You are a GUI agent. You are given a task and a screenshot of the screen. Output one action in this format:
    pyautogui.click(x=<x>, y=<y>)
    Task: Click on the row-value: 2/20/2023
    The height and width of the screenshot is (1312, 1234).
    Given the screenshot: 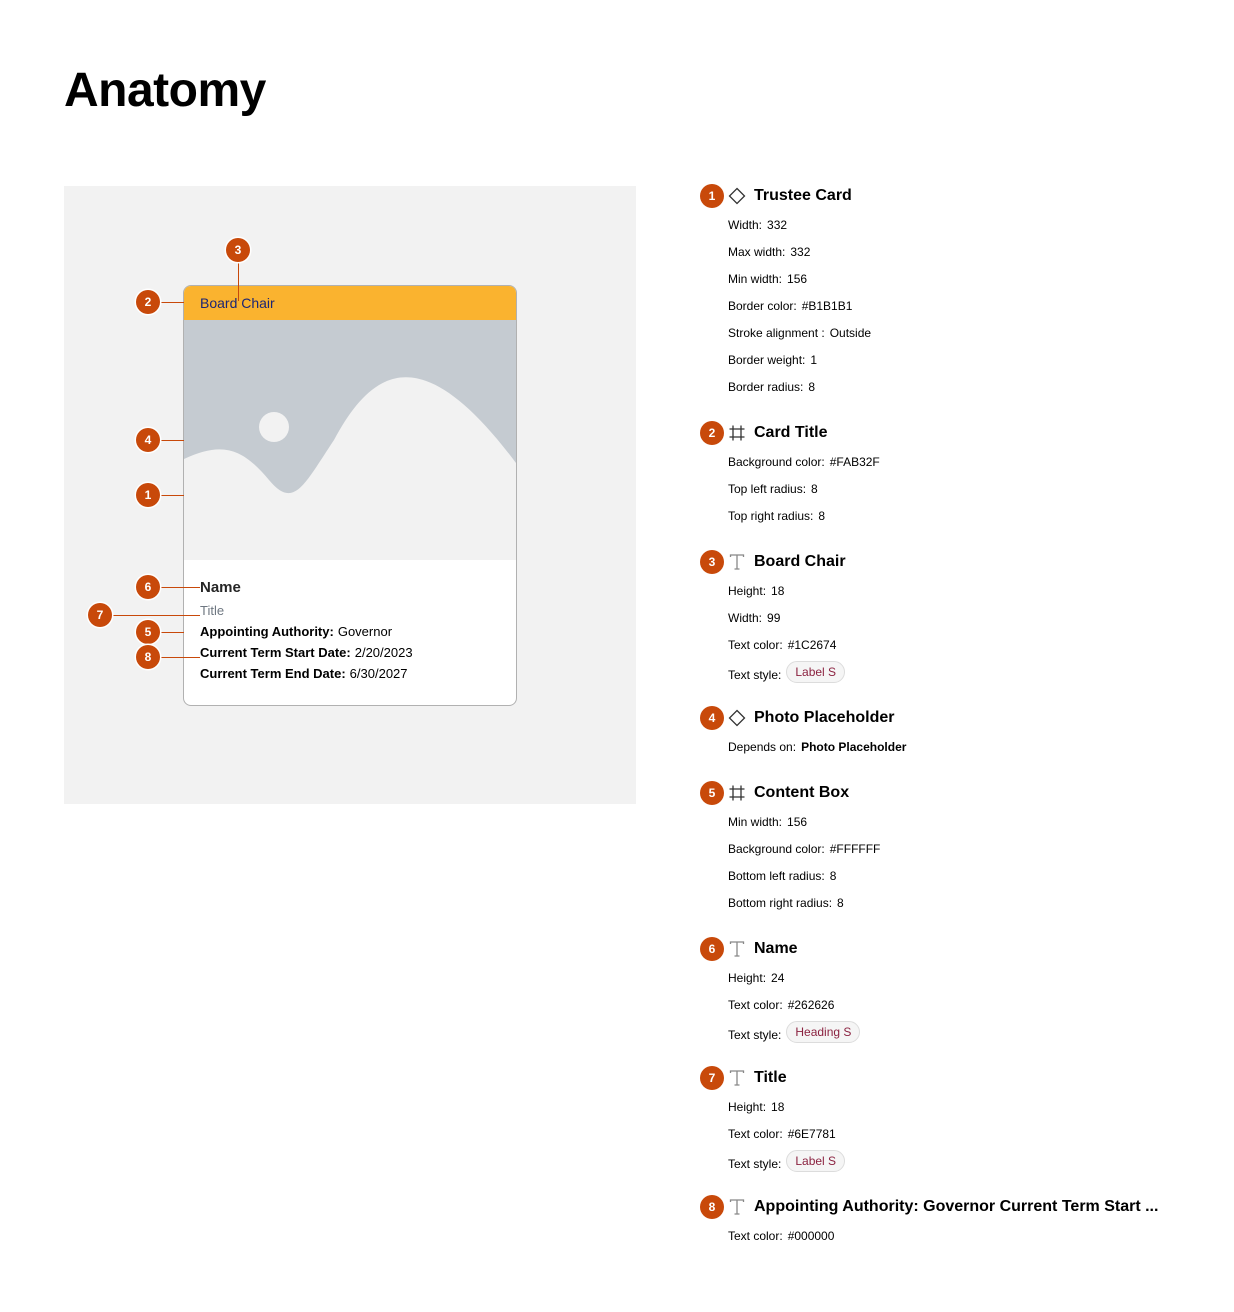 What is the action you would take?
    pyautogui.click(x=383, y=652)
    